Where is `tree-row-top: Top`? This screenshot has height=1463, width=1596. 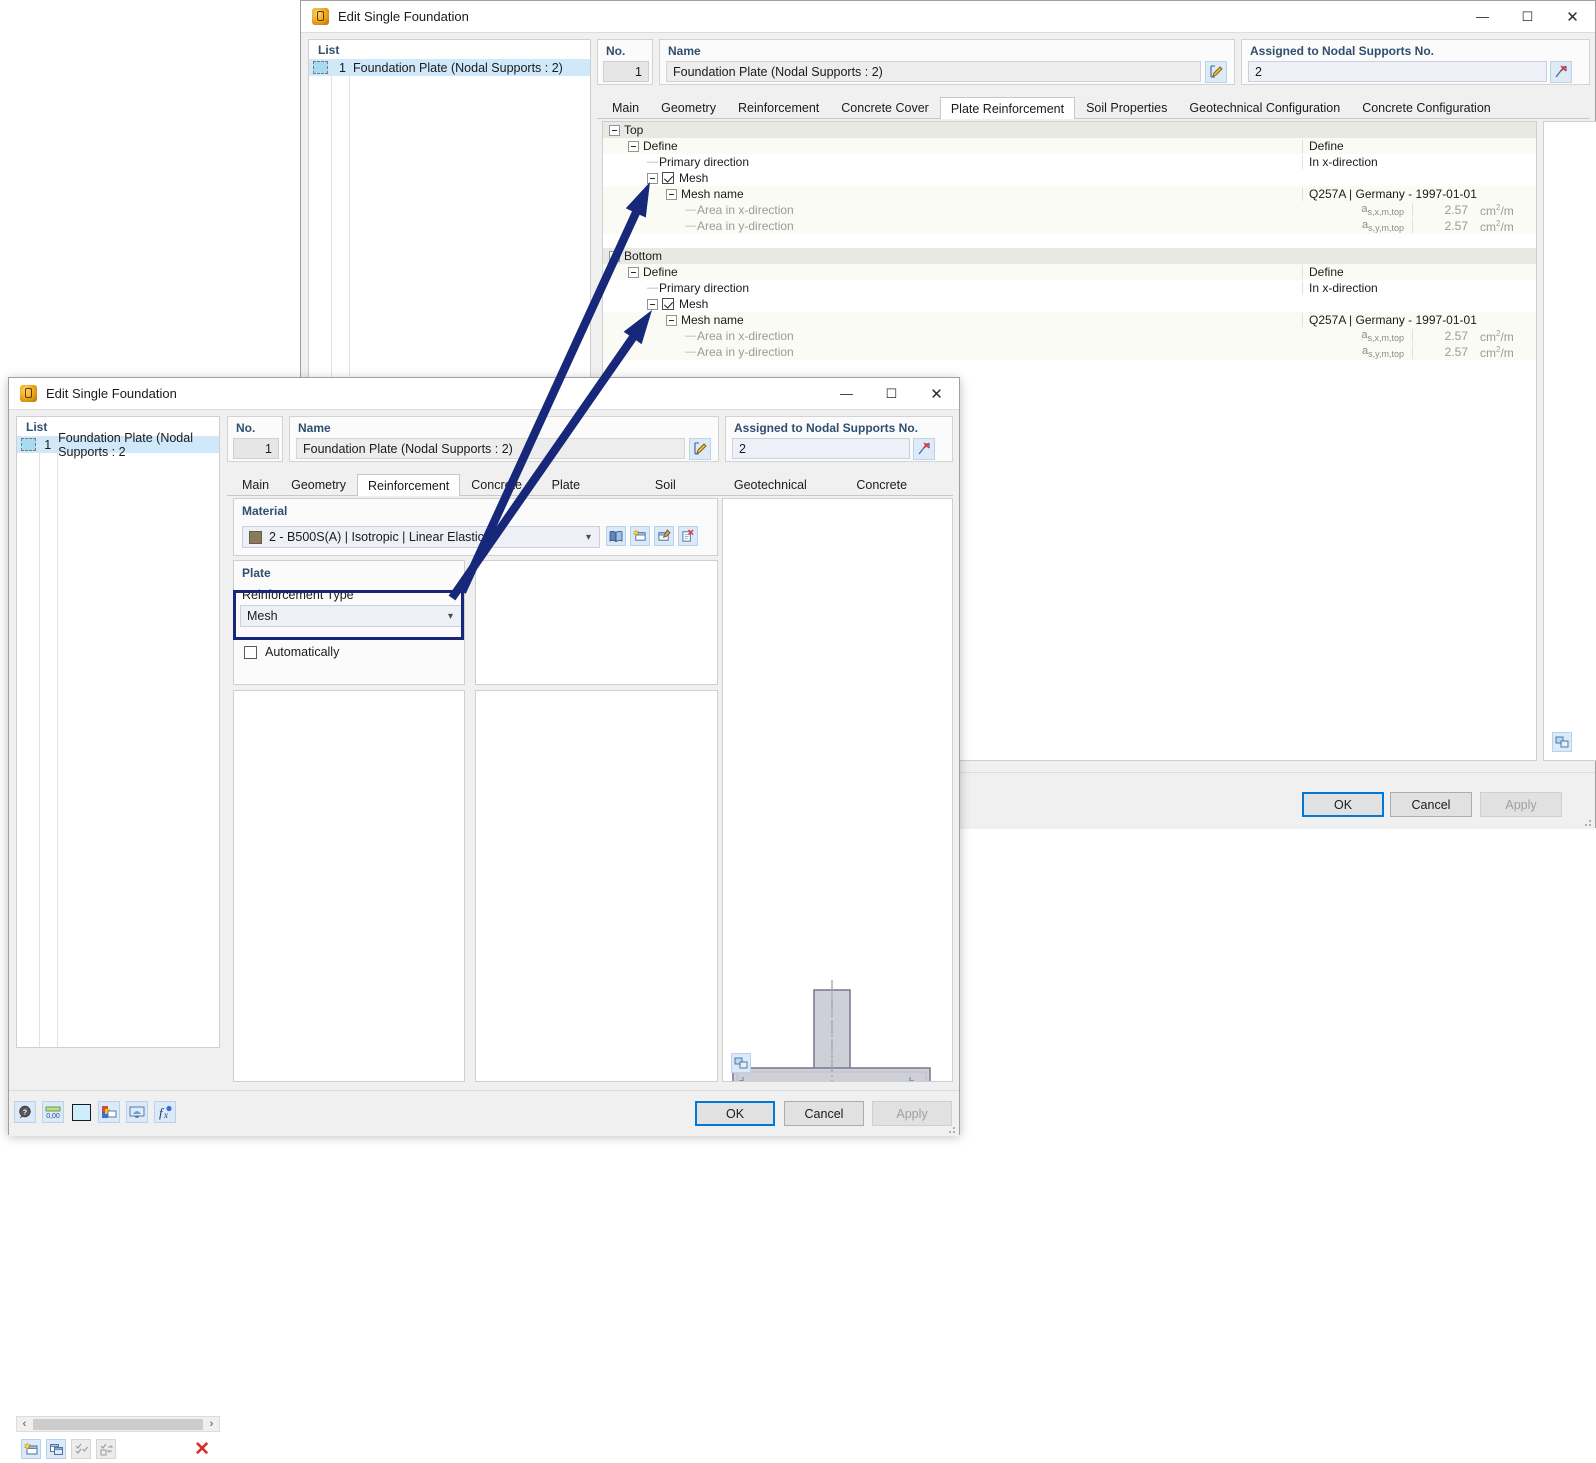
tree-row-top: Top is located at coordinates (1069, 130).